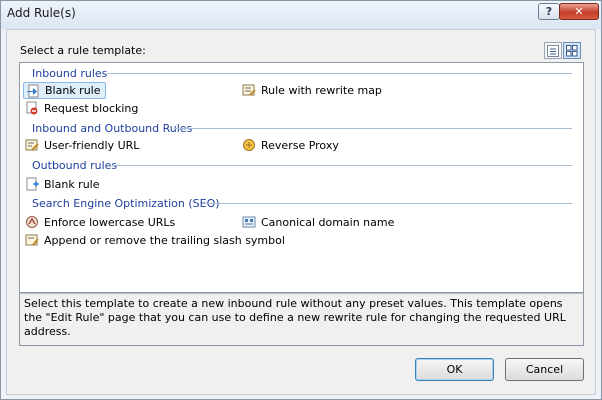  What do you see at coordinates (32, 240) in the screenshot?
I see `trailing-slash-icon` at bounding box center [32, 240].